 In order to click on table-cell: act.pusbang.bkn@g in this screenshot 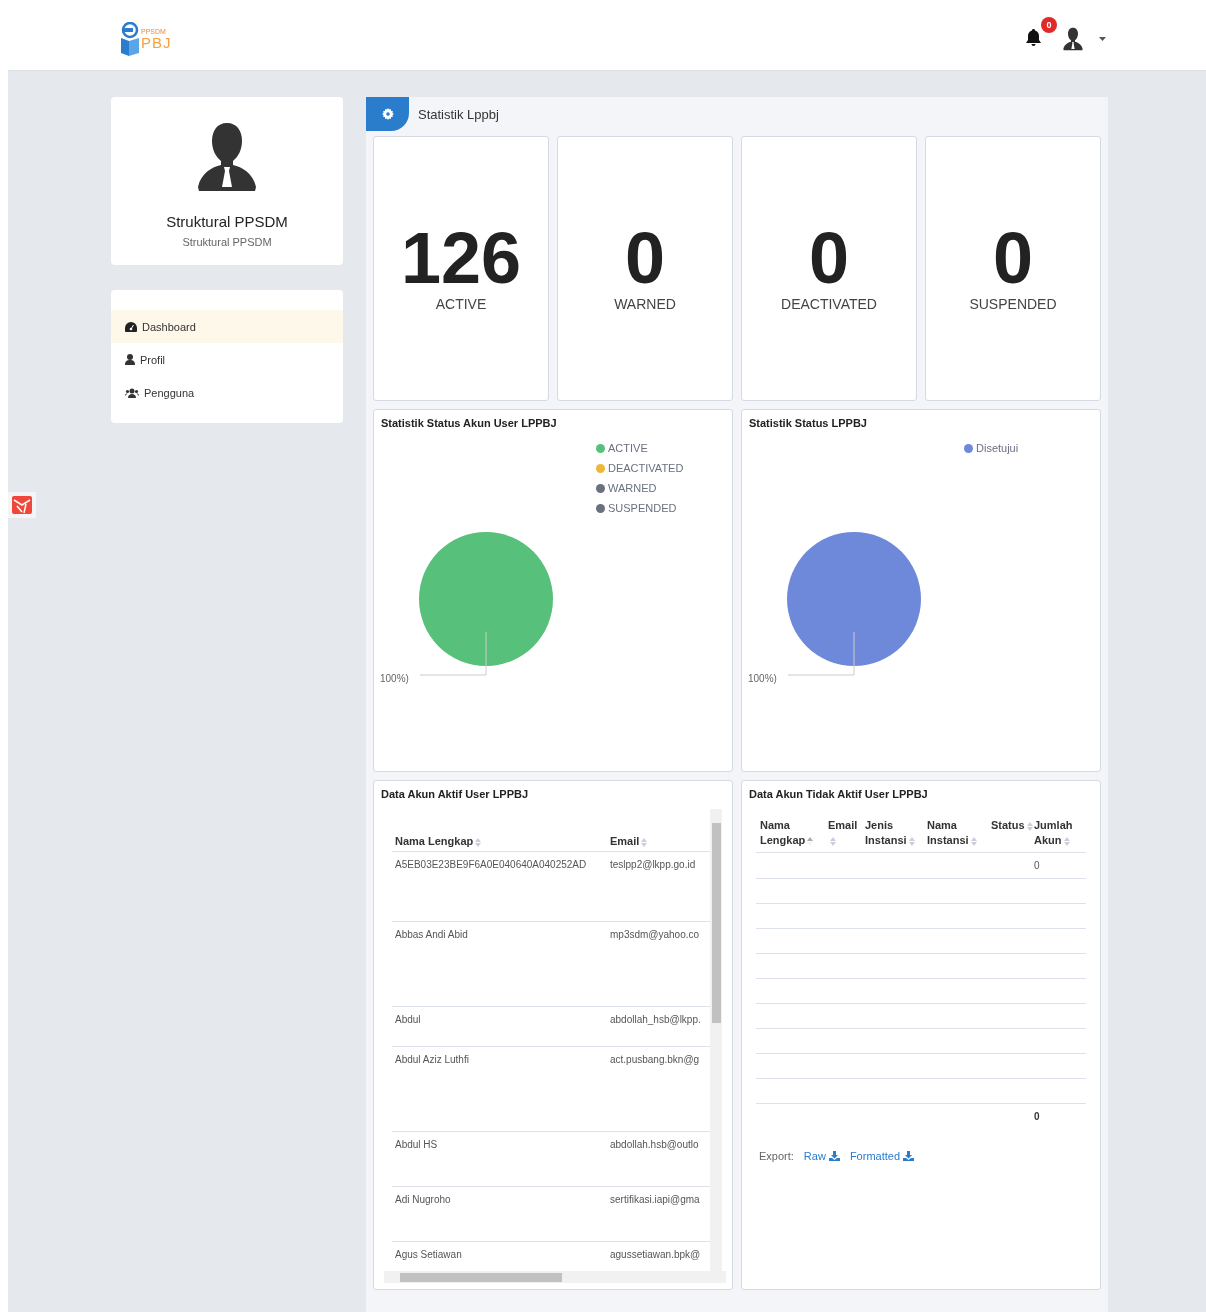, I will do `click(655, 1059)`.